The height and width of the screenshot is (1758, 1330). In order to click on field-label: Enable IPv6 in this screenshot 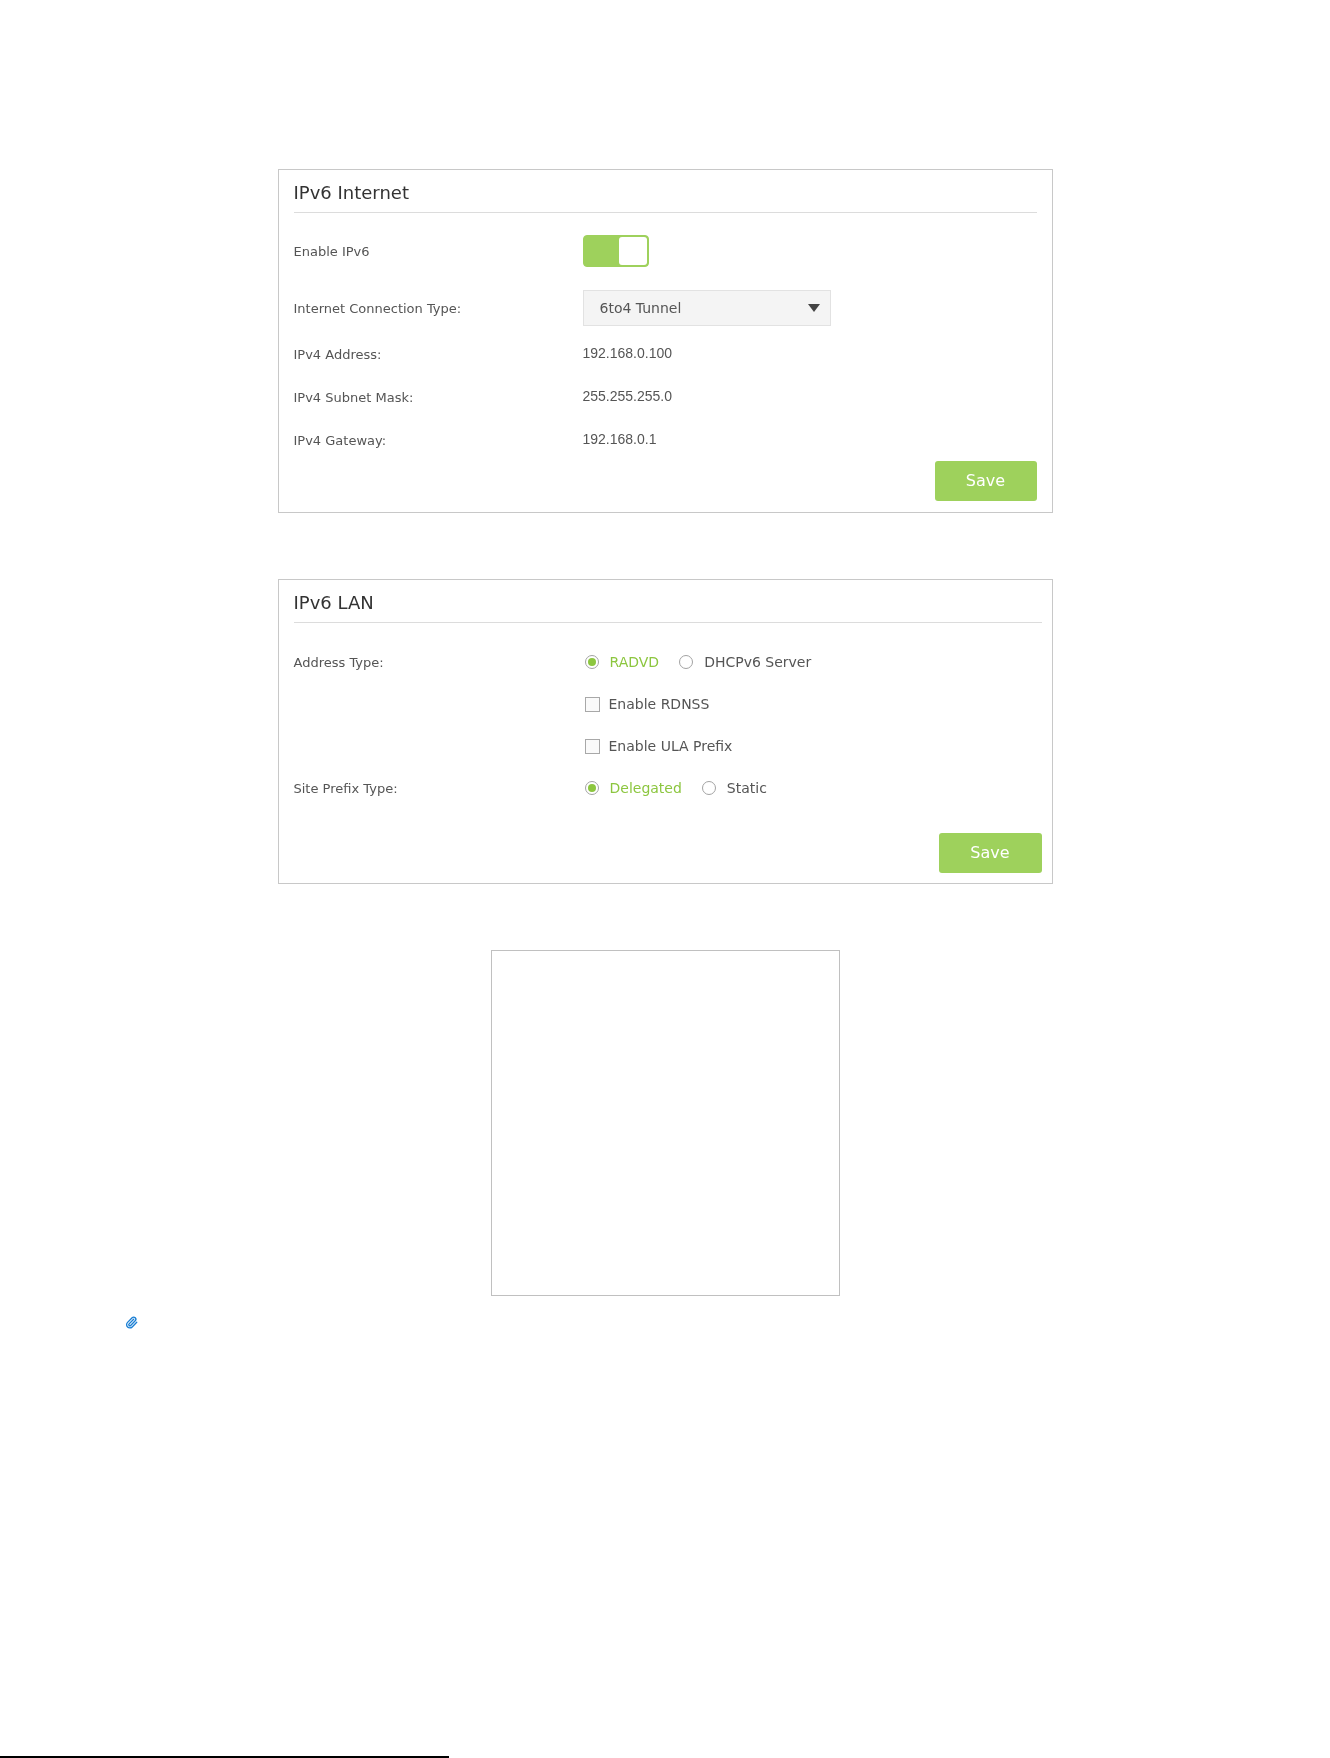, I will do `click(331, 251)`.